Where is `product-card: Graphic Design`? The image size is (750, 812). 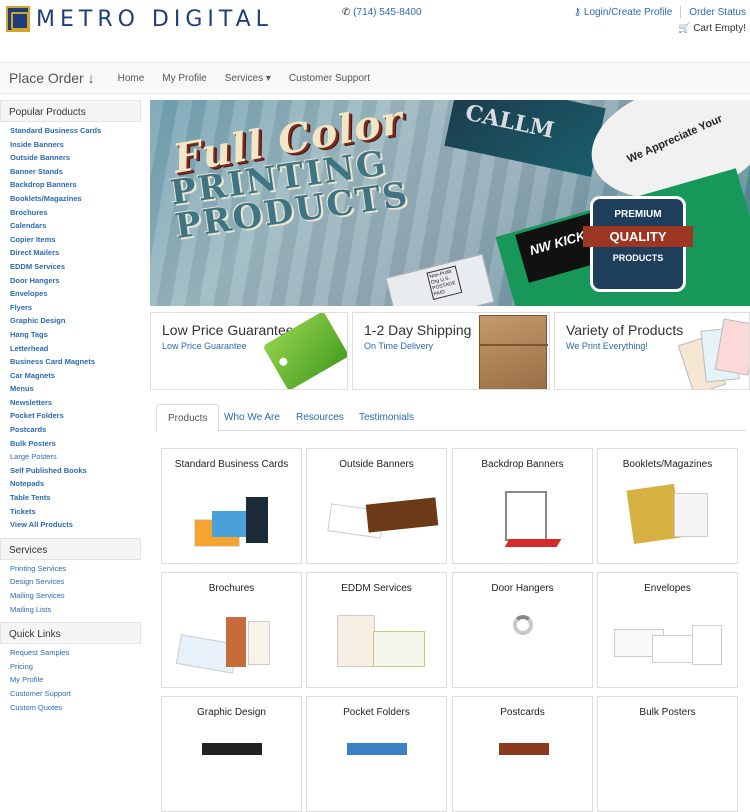
product-card: Graphic Design is located at coordinates (231, 754).